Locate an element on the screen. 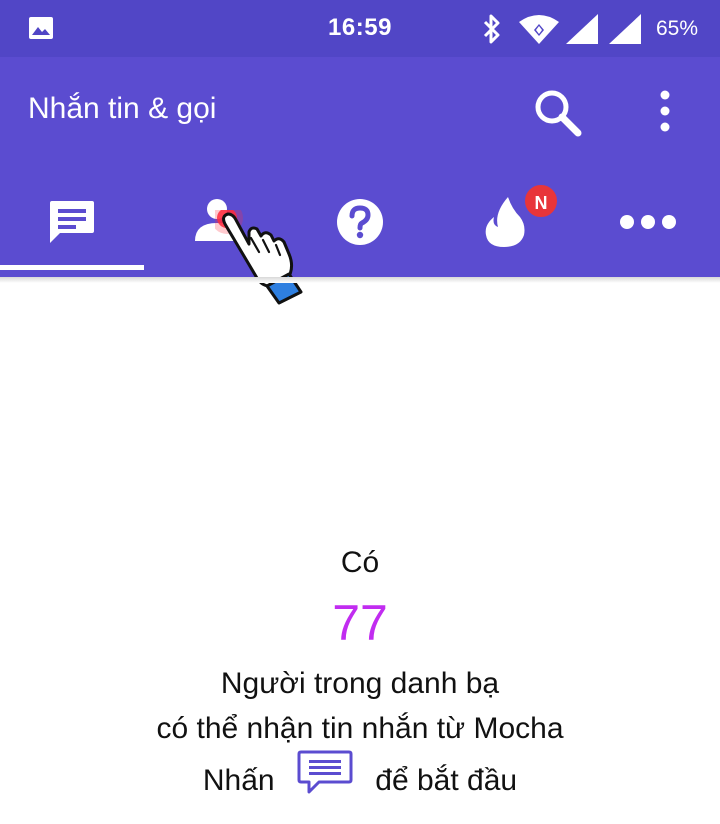 Image resolution: width=720 pixels, height=824 pixels. battery-level: 65% is located at coordinates (677, 28).